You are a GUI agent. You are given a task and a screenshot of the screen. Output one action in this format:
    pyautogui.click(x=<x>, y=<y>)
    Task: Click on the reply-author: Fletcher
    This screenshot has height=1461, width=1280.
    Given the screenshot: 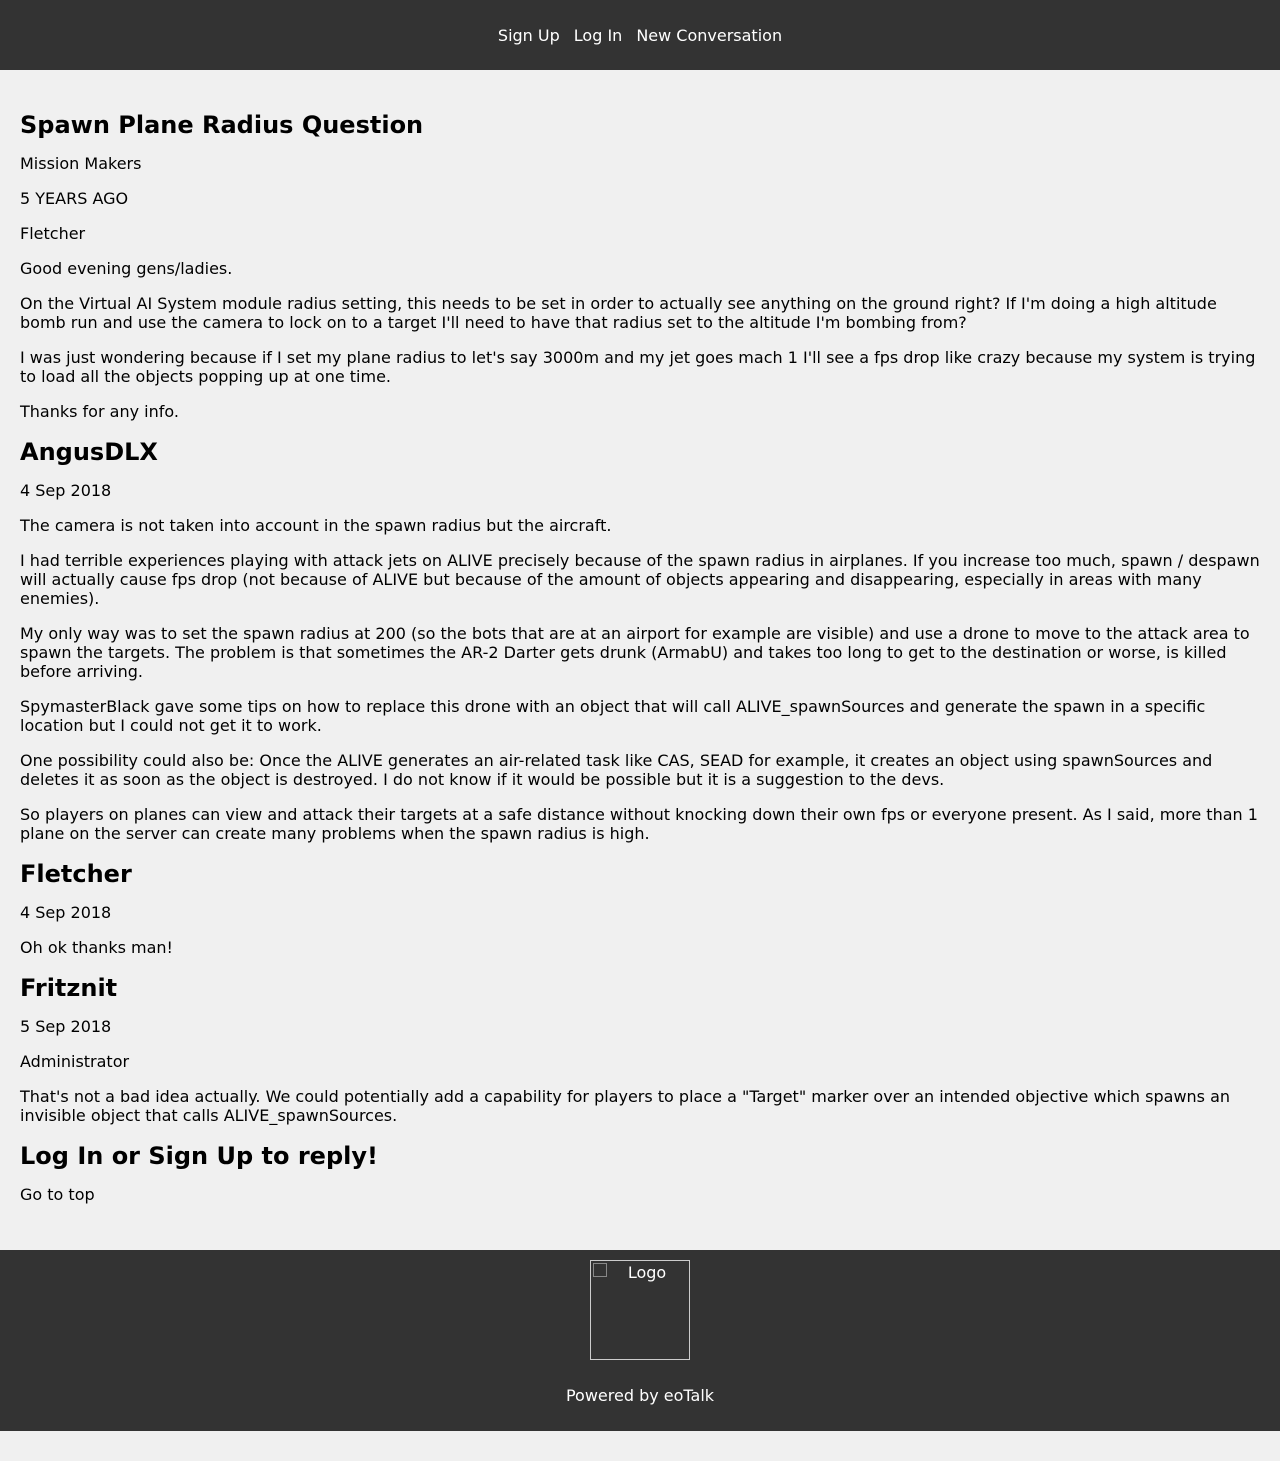 What is the action you would take?
    pyautogui.click(x=76, y=874)
    